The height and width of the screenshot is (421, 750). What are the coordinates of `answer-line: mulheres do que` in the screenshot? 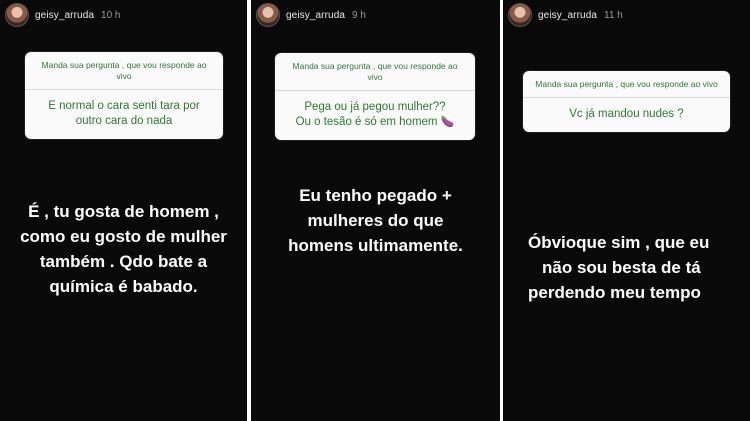 It's located at (375, 220).